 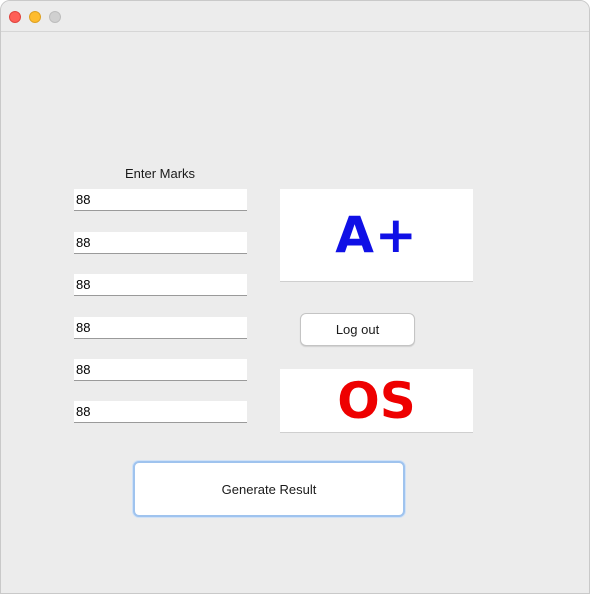 I want to click on mark-field-5: 88, so click(x=160, y=370).